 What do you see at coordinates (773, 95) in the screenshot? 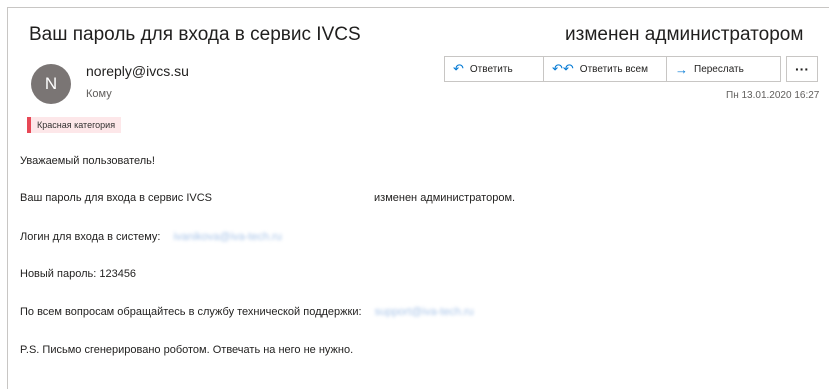
I see `message-date: Пн 13.01.2020 16:27` at bounding box center [773, 95].